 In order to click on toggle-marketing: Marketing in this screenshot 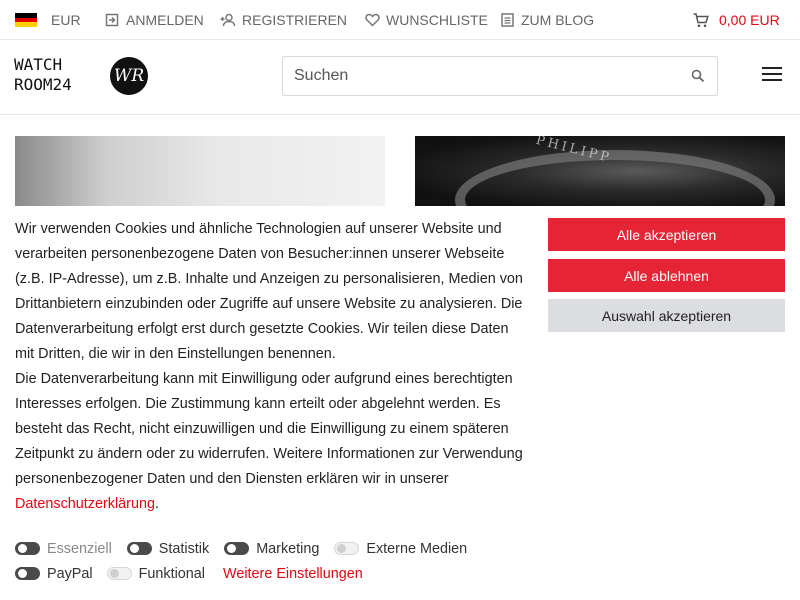, I will do `click(271, 549)`.